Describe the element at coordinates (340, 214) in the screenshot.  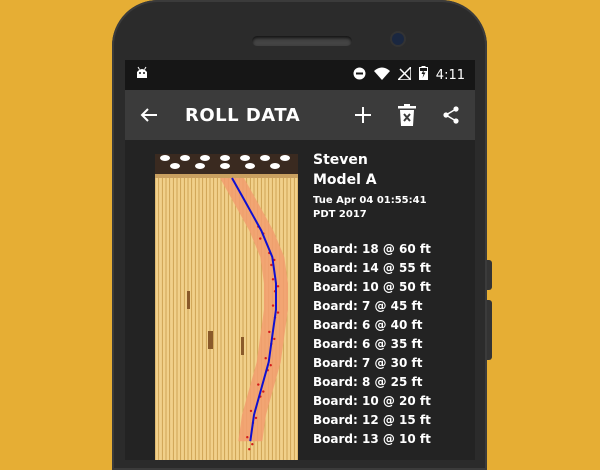
I see `roll-date-line-2: PDT 2017` at that location.